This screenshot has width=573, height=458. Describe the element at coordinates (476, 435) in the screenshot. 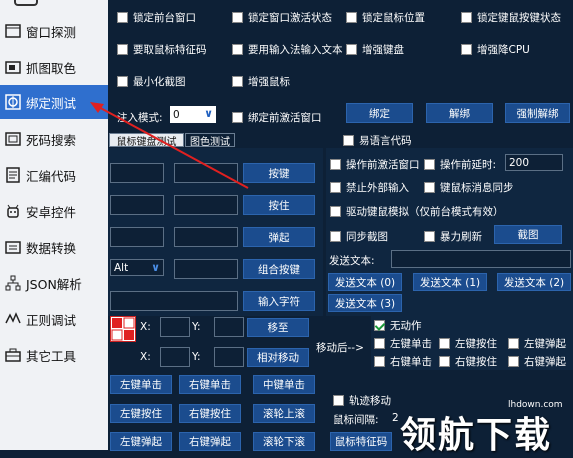

I see `watermark-brand: 领航下载` at that location.